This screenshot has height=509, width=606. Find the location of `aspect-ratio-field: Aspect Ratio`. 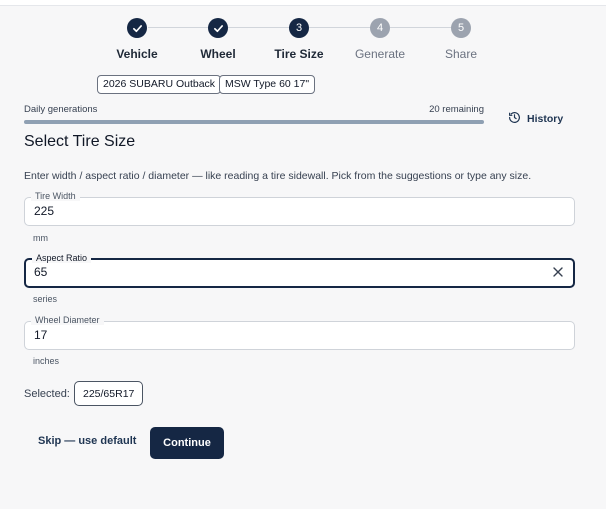

aspect-ratio-field: Aspect Ratio is located at coordinates (299, 270).